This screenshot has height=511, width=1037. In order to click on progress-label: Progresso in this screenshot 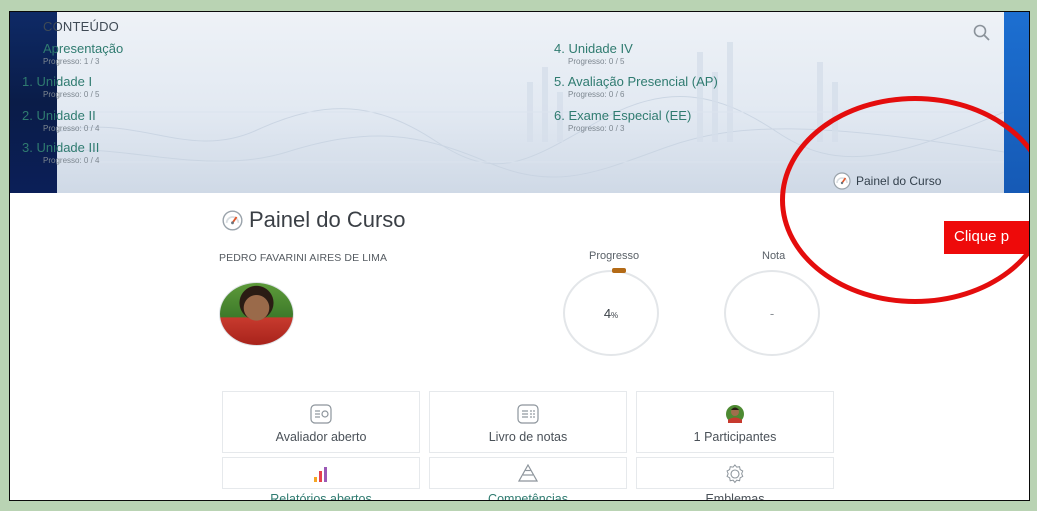, I will do `click(614, 256)`.